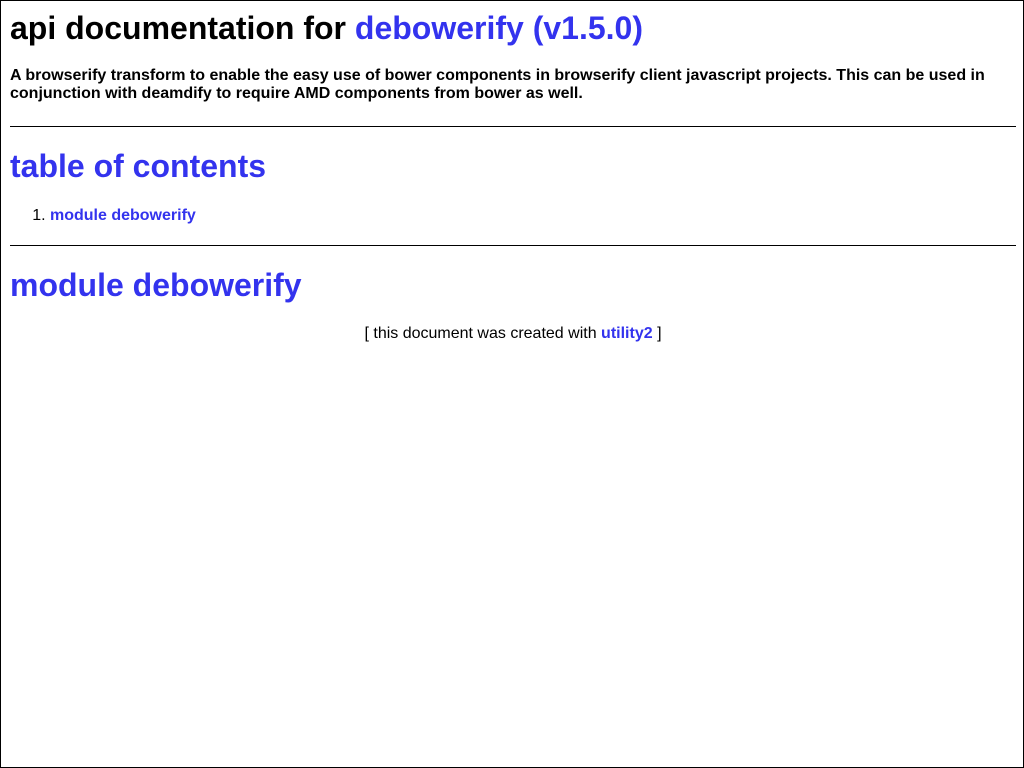  I want to click on toc-heading-link: table of contents, so click(138, 166).